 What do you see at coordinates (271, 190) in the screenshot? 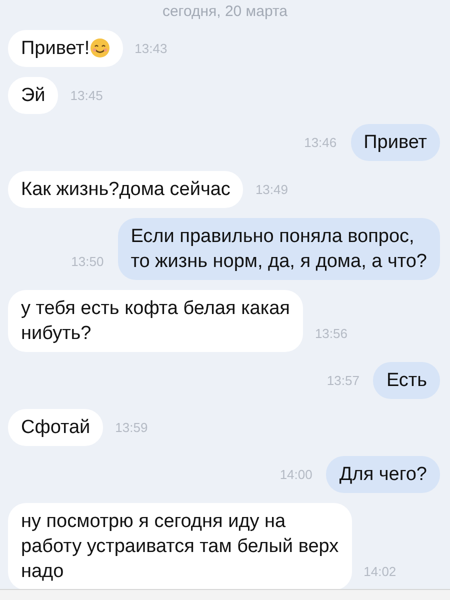
I see `message-time: 13:49` at bounding box center [271, 190].